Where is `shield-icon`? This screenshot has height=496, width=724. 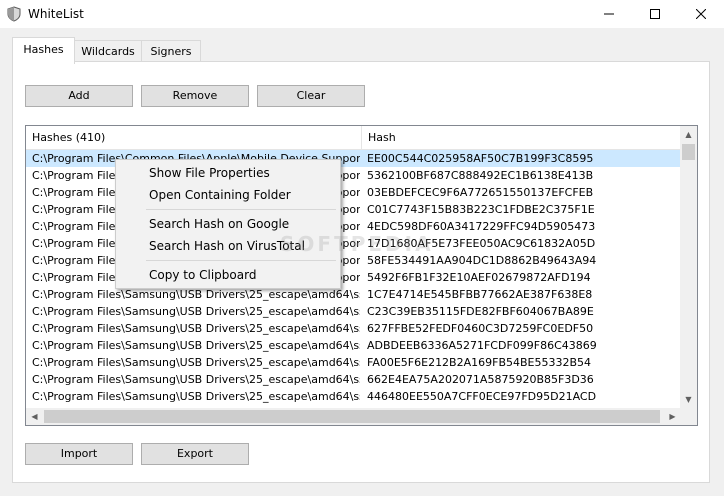
shield-icon is located at coordinates (14, 14).